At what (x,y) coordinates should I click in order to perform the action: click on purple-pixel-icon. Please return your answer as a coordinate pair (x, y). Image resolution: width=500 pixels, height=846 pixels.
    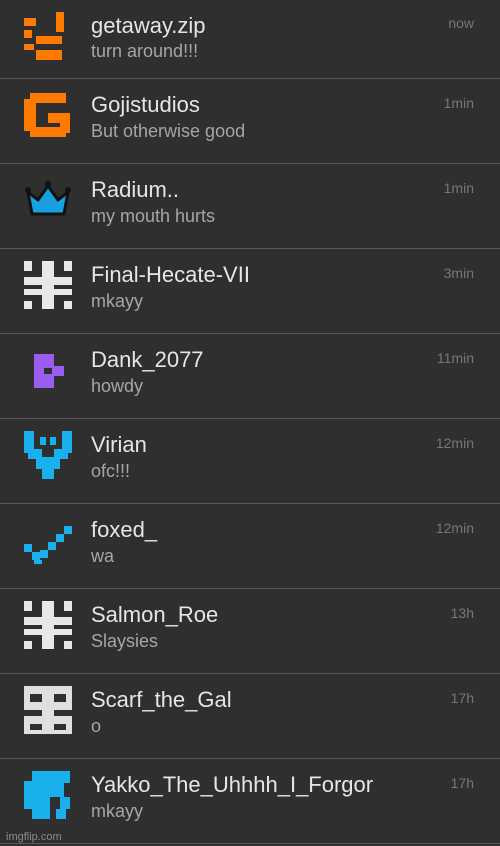
    Looking at the image, I should click on (48, 370).